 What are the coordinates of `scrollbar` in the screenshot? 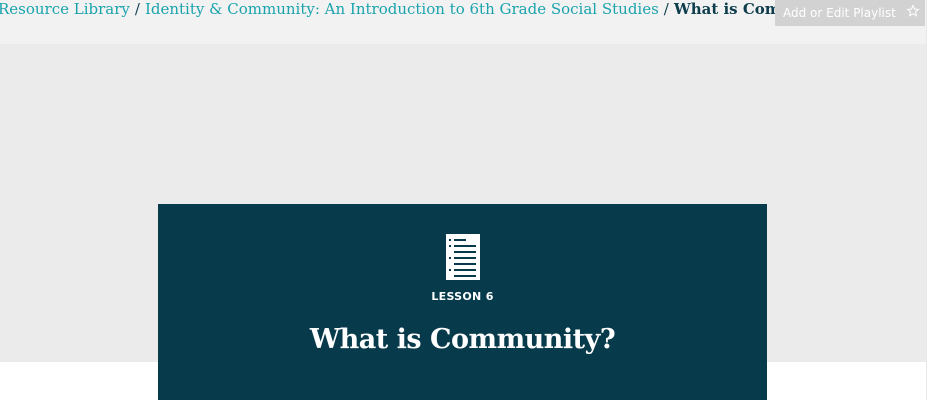 It's located at (933, 200).